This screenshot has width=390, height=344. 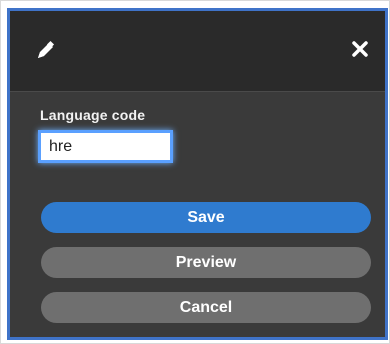 What do you see at coordinates (360, 49) in the screenshot?
I see `close-icon` at bounding box center [360, 49].